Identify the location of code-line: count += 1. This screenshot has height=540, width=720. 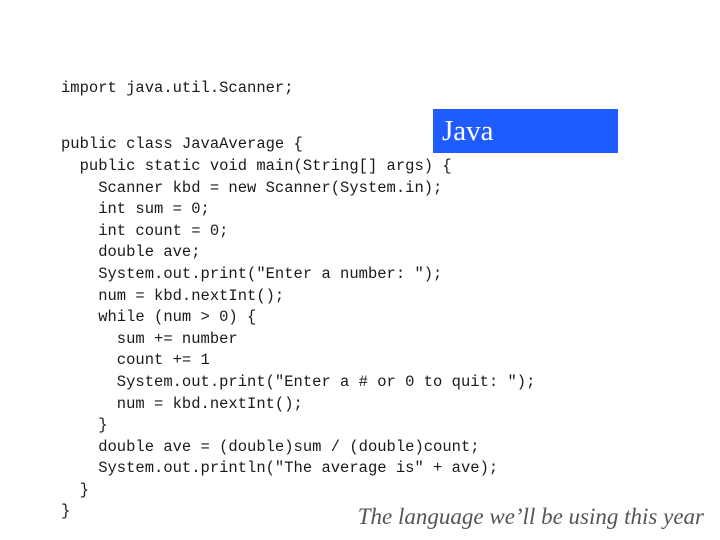
(135, 360).